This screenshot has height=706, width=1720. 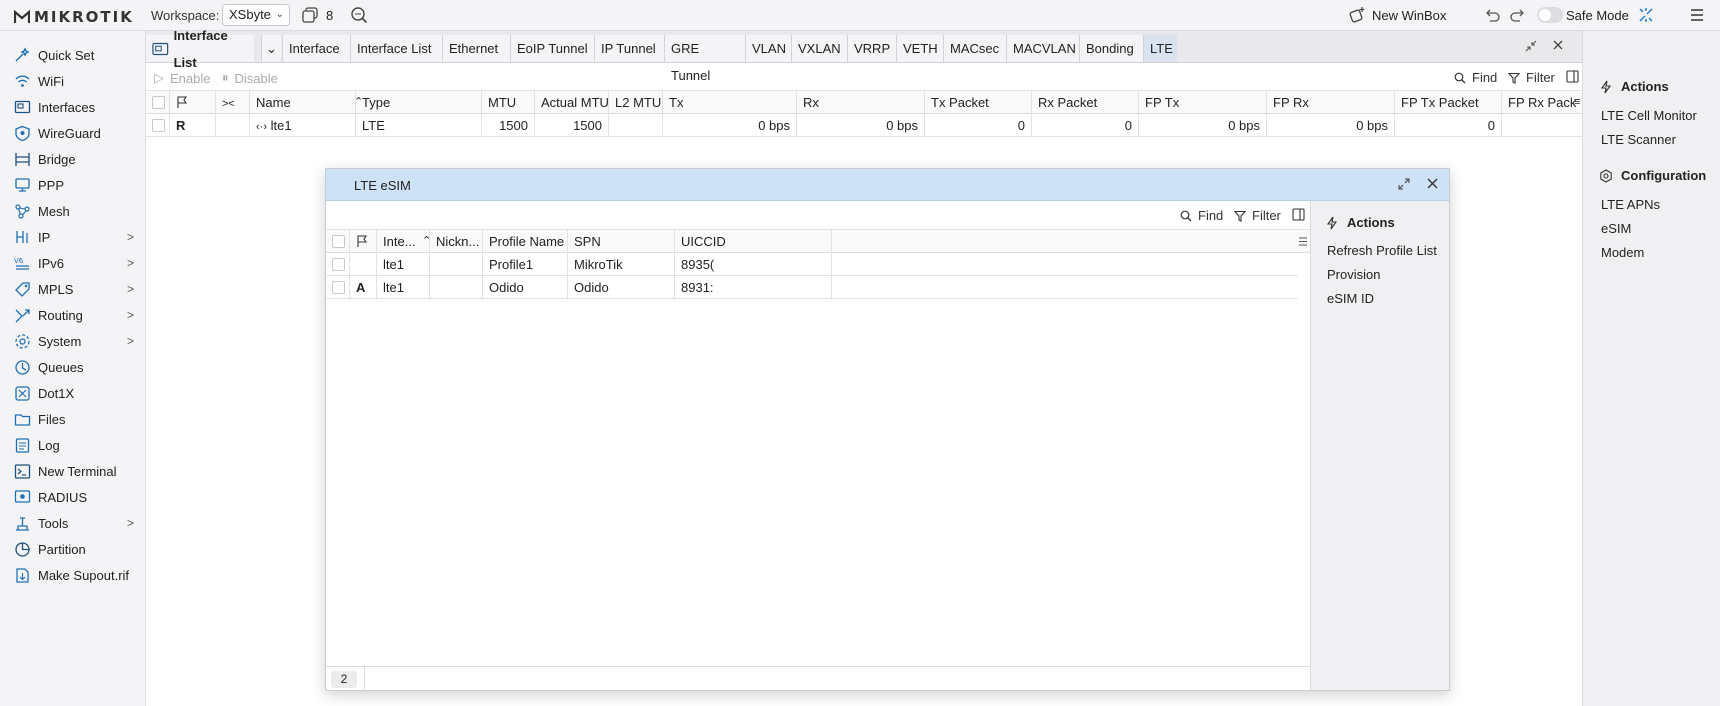 I want to click on safe-mode-icon, so click(x=1646, y=15).